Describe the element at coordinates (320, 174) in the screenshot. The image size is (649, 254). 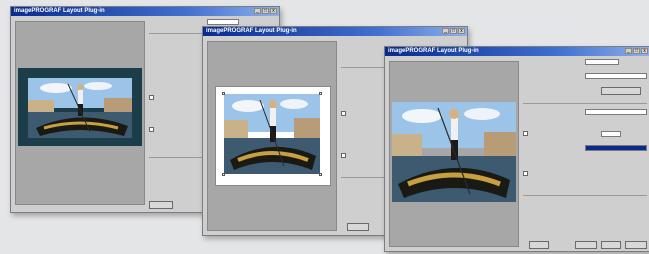
I see `resize-handle-br` at that location.